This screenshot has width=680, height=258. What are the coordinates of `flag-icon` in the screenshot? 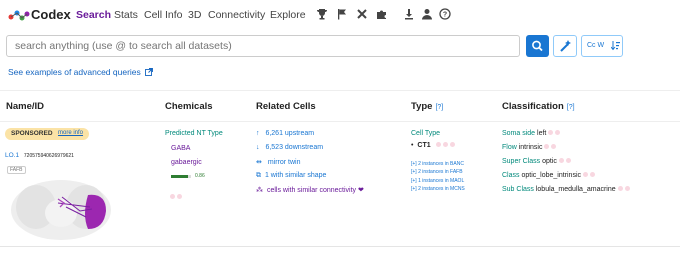 It's located at (342, 14).